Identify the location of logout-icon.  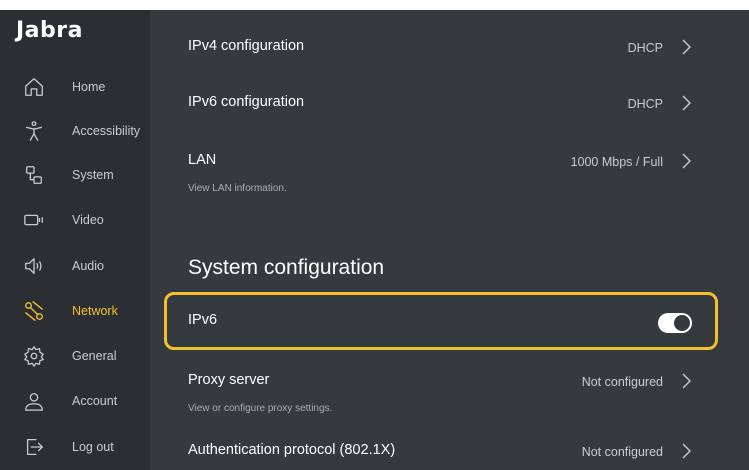
(34, 447).